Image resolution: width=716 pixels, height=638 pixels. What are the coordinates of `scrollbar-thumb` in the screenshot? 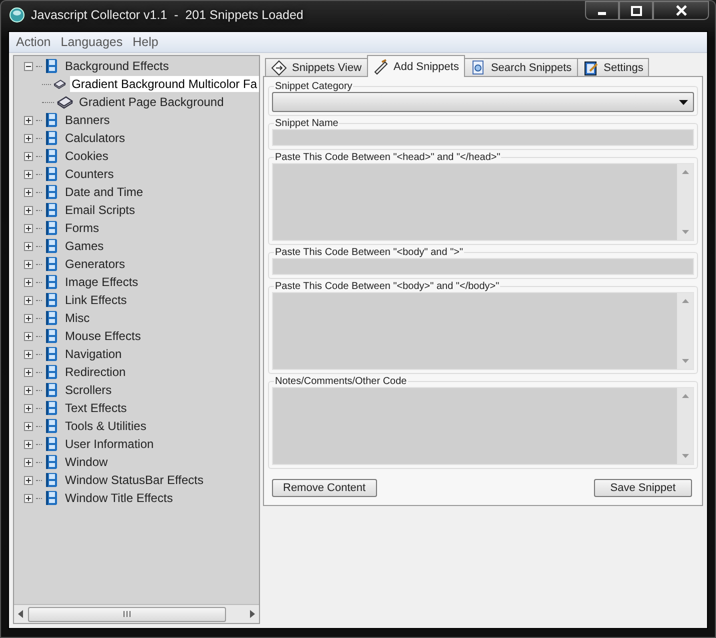 It's located at (127, 614).